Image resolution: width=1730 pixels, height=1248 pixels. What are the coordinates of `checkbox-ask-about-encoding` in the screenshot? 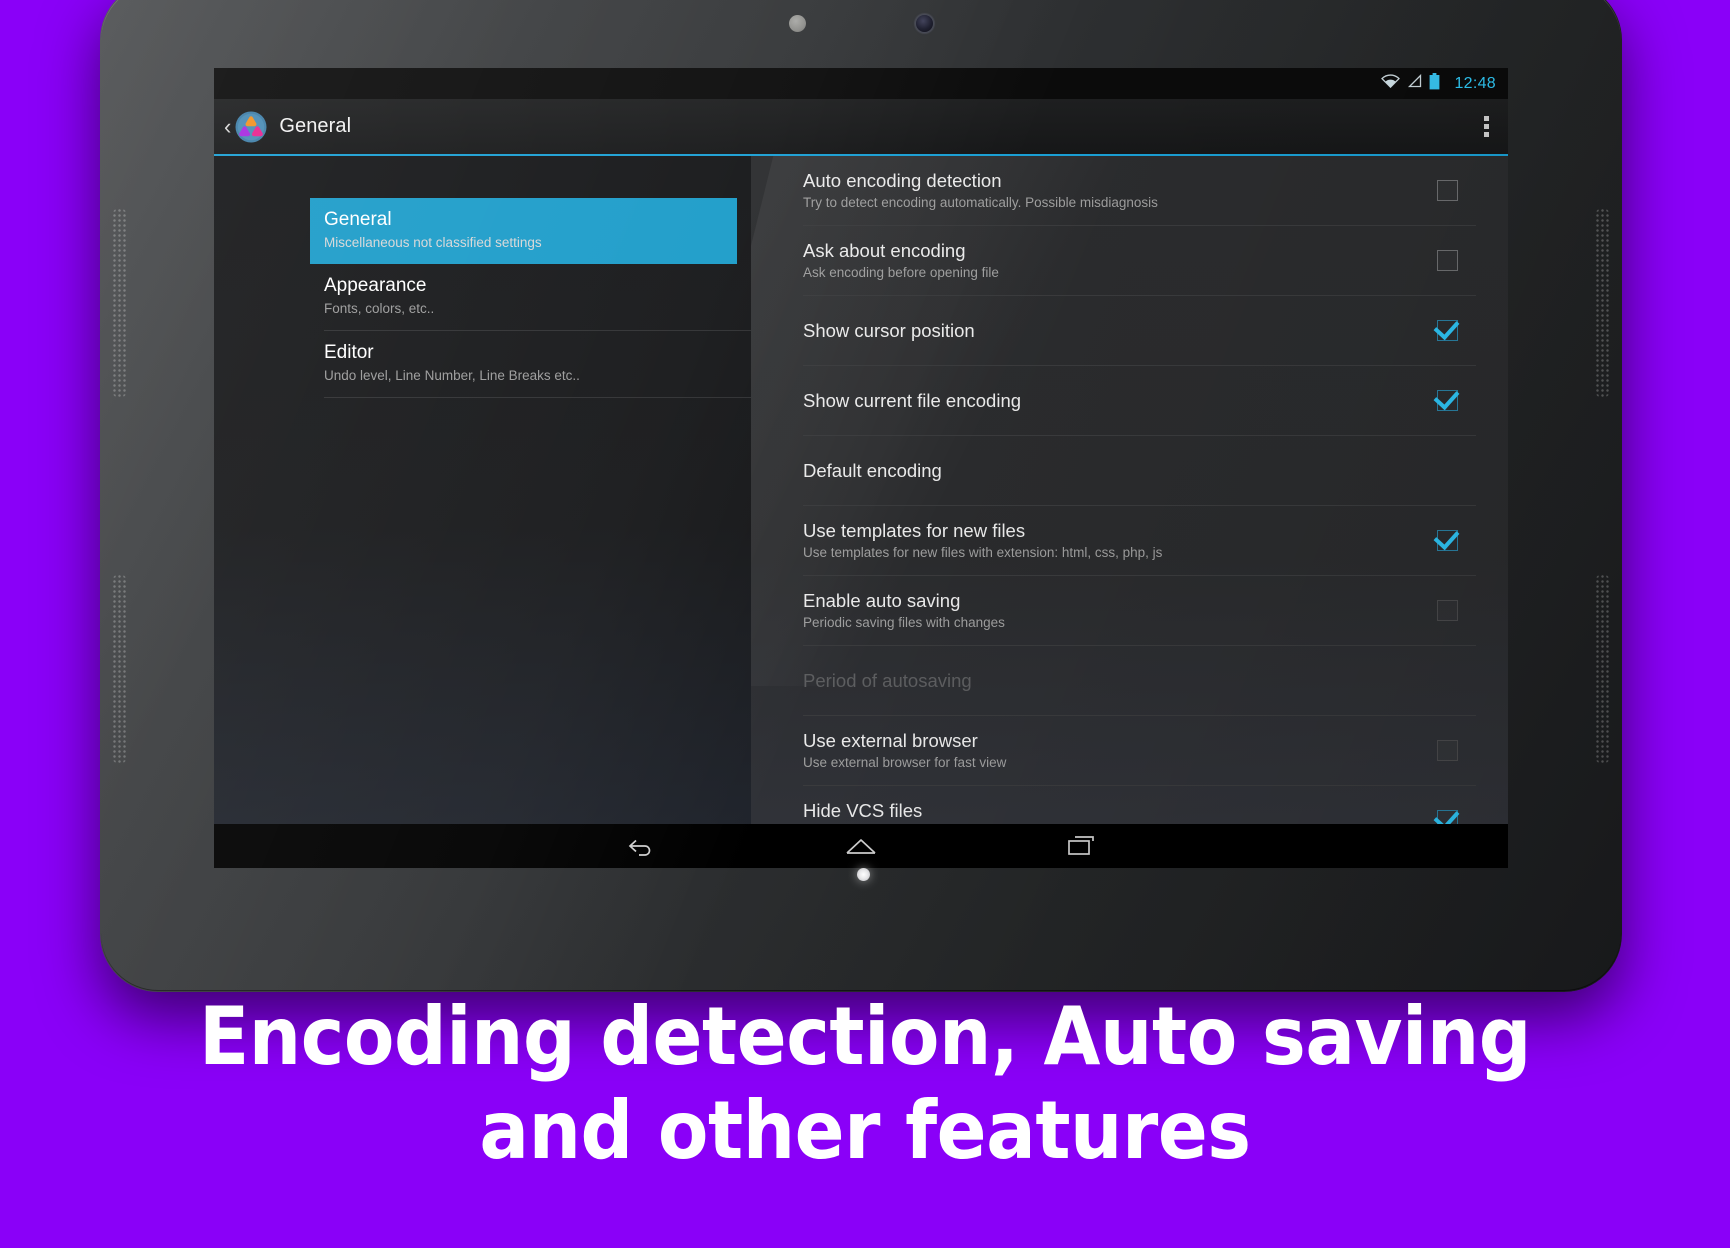 It's located at (1447, 260).